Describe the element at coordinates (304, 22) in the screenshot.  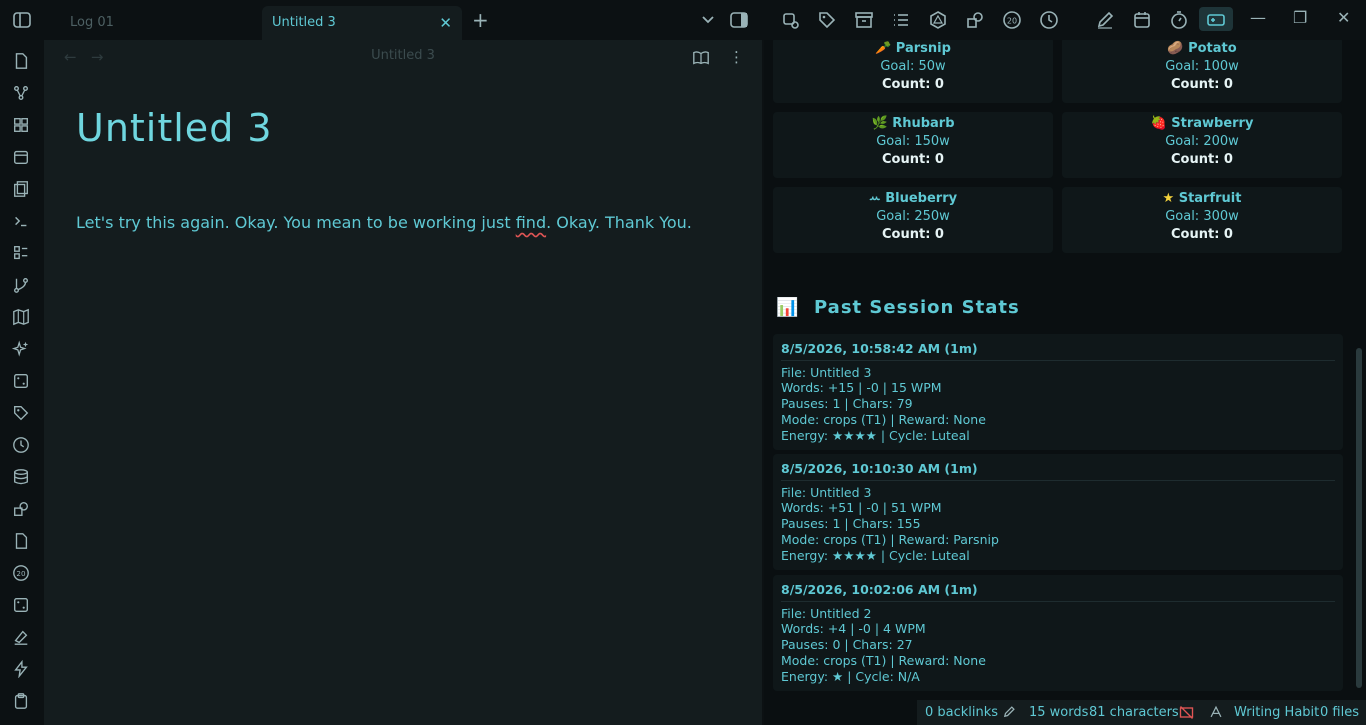
I see `tab-label: Untitled 3` at that location.